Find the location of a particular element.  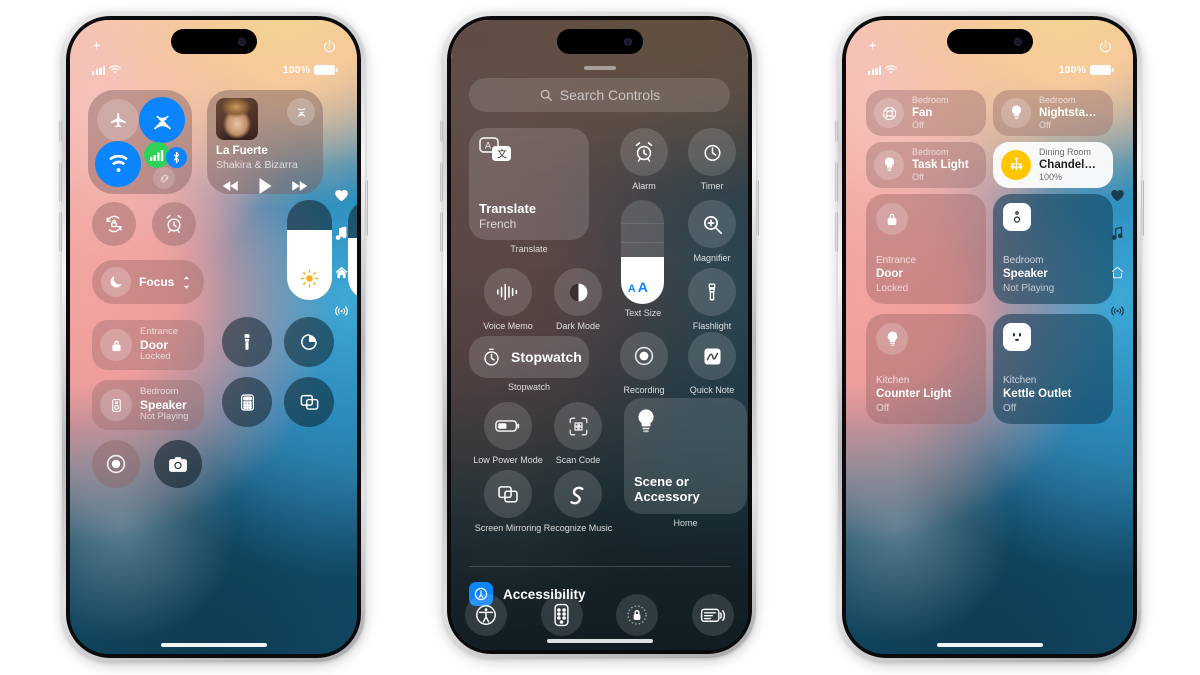

calculator-control is located at coordinates (247, 402).